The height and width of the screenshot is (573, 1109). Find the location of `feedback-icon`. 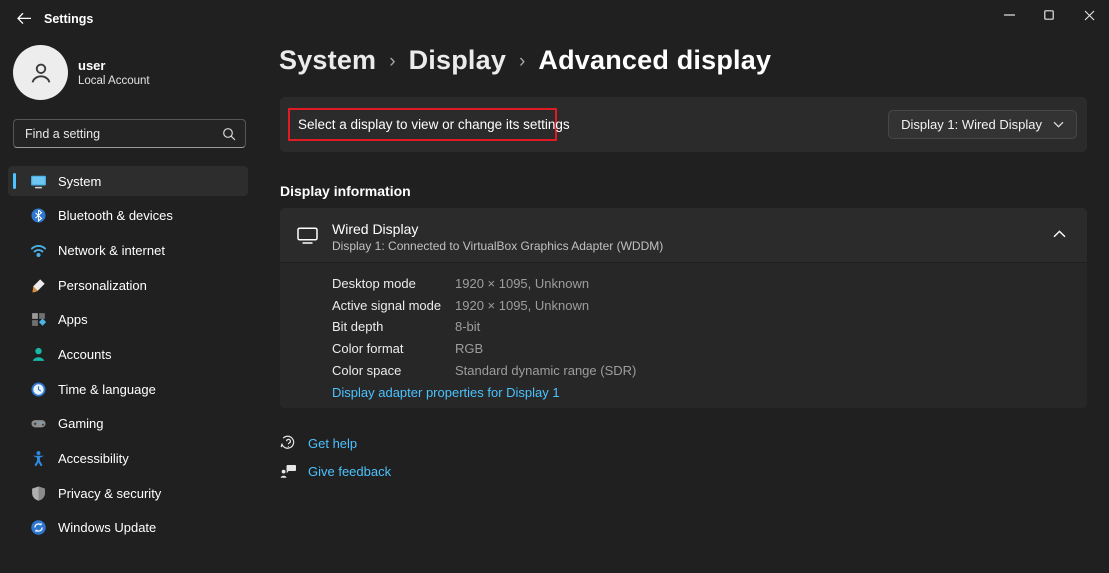

feedback-icon is located at coordinates (288, 471).